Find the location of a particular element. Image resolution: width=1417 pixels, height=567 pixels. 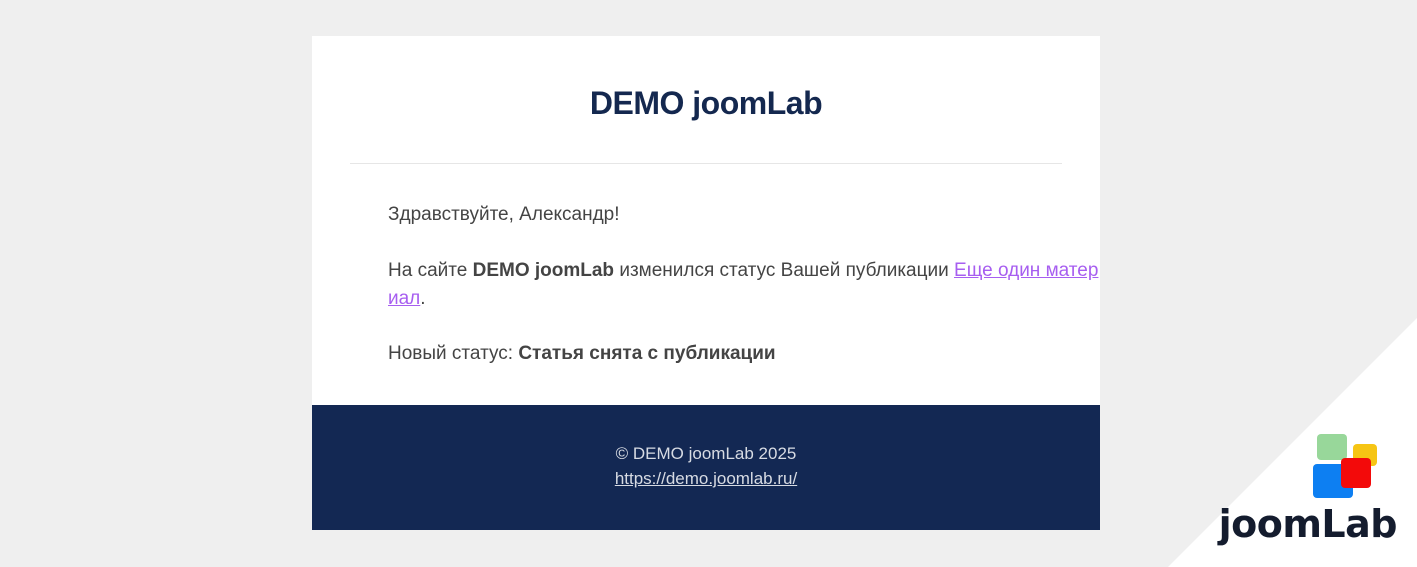

footer-site-link: https://demo.joomlab.ru/ is located at coordinates (706, 478).